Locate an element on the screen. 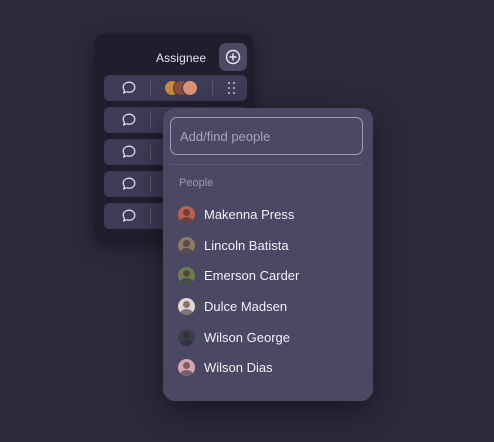  person-item: Emerson Carder is located at coordinates (266, 275).